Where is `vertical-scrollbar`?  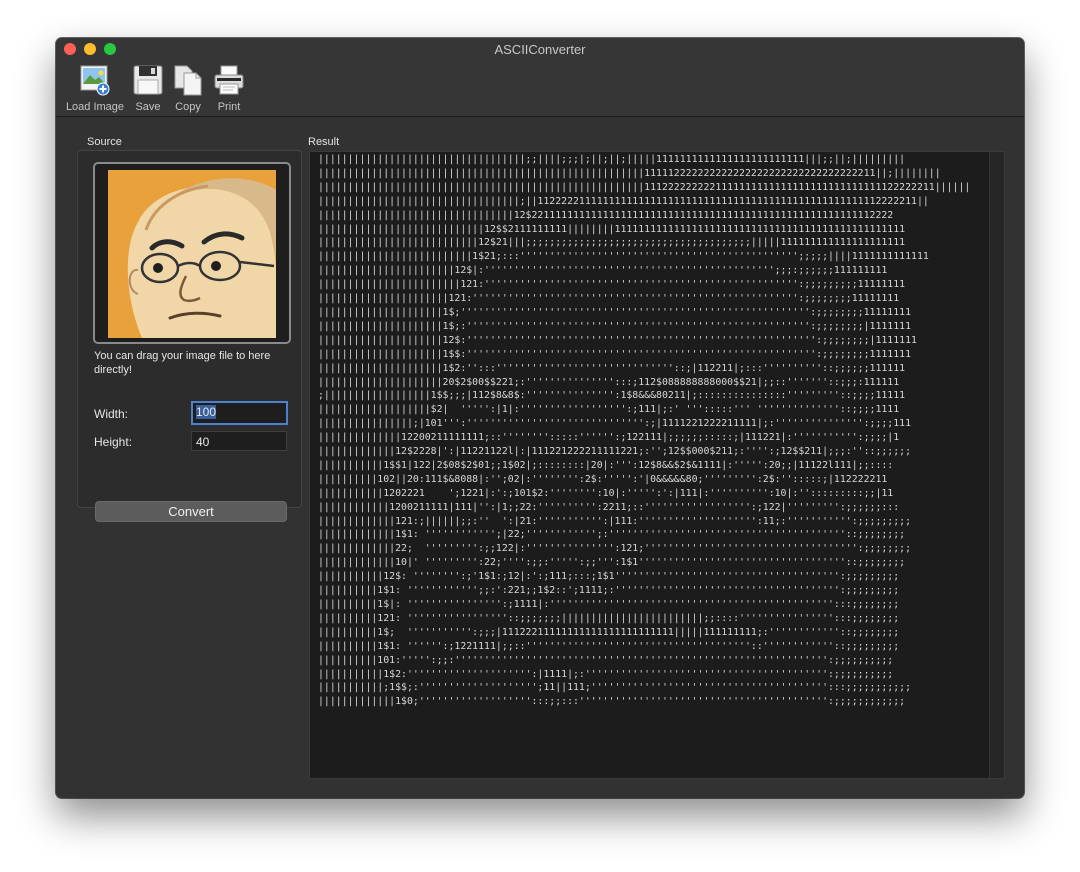
vertical-scrollbar is located at coordinates (996, 465).